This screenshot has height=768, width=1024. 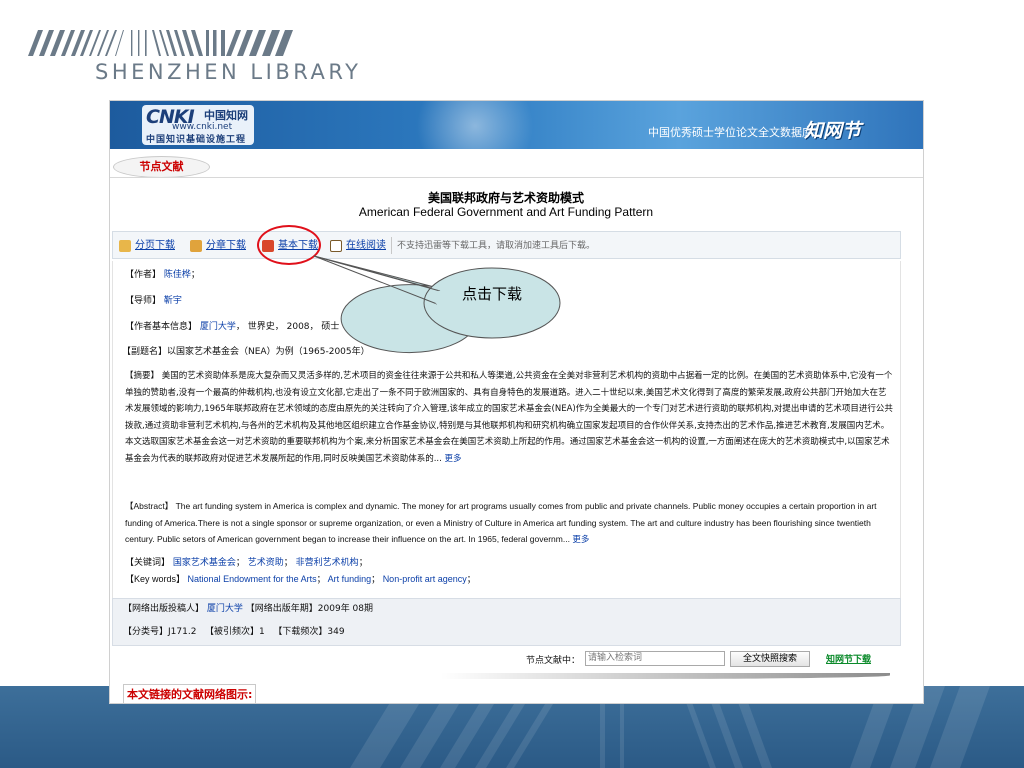 I want to click on keyword-link: 国家艺术基金会, so click(x=204, y=563).